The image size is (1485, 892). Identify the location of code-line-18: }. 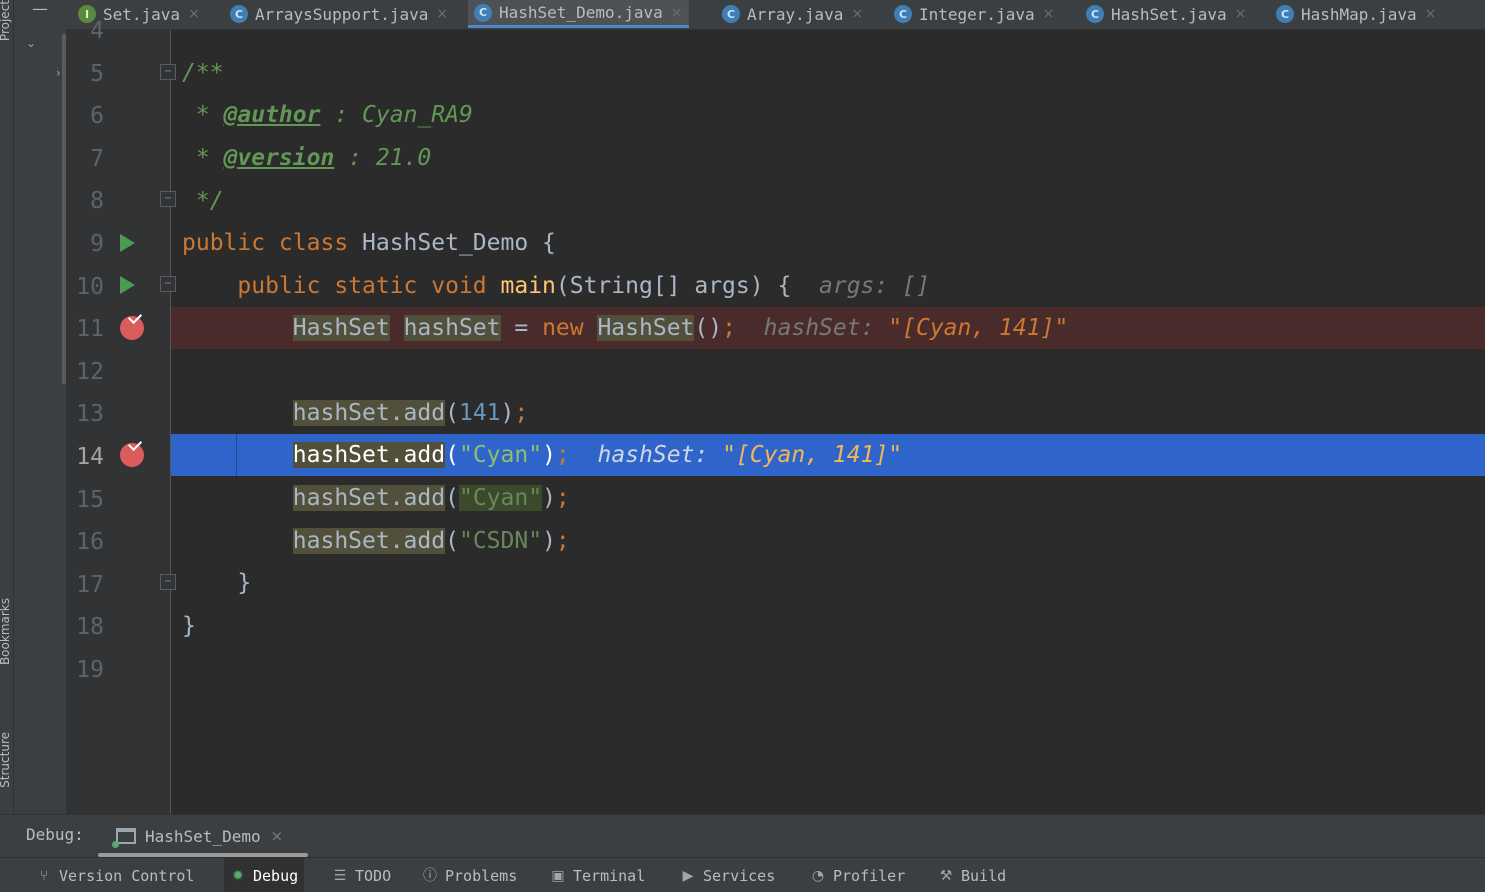
(189, 626).